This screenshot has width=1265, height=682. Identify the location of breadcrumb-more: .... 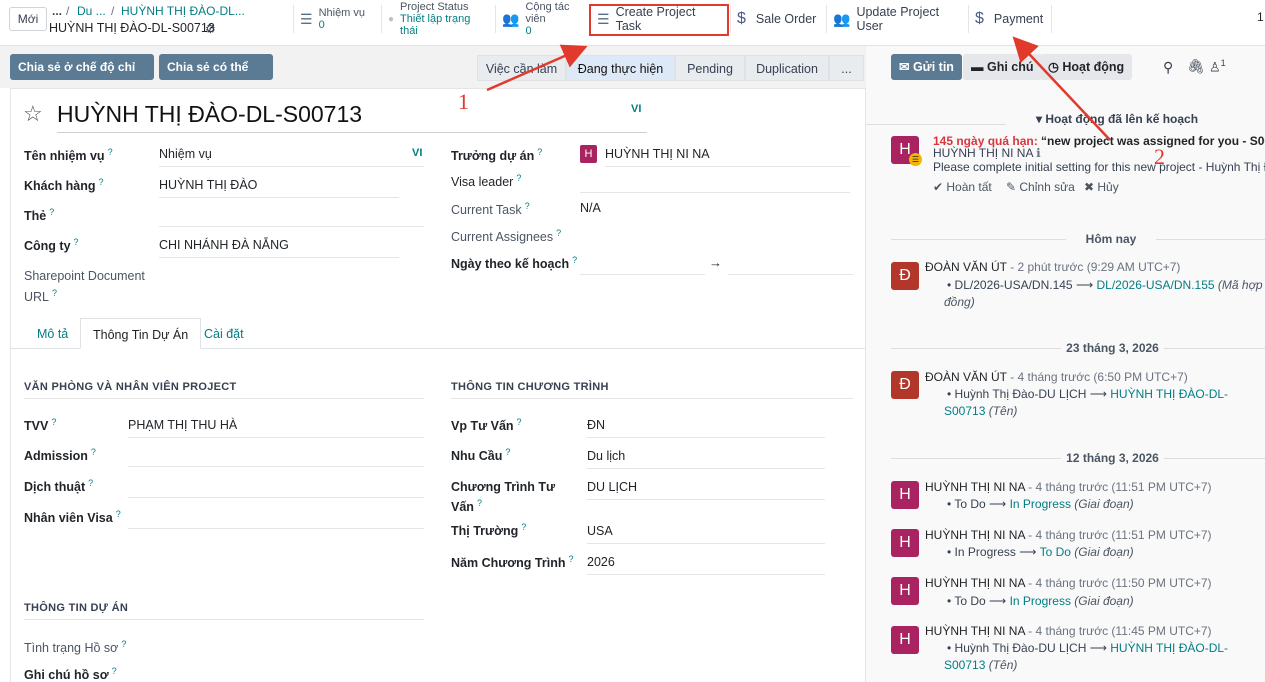
(57, 11).